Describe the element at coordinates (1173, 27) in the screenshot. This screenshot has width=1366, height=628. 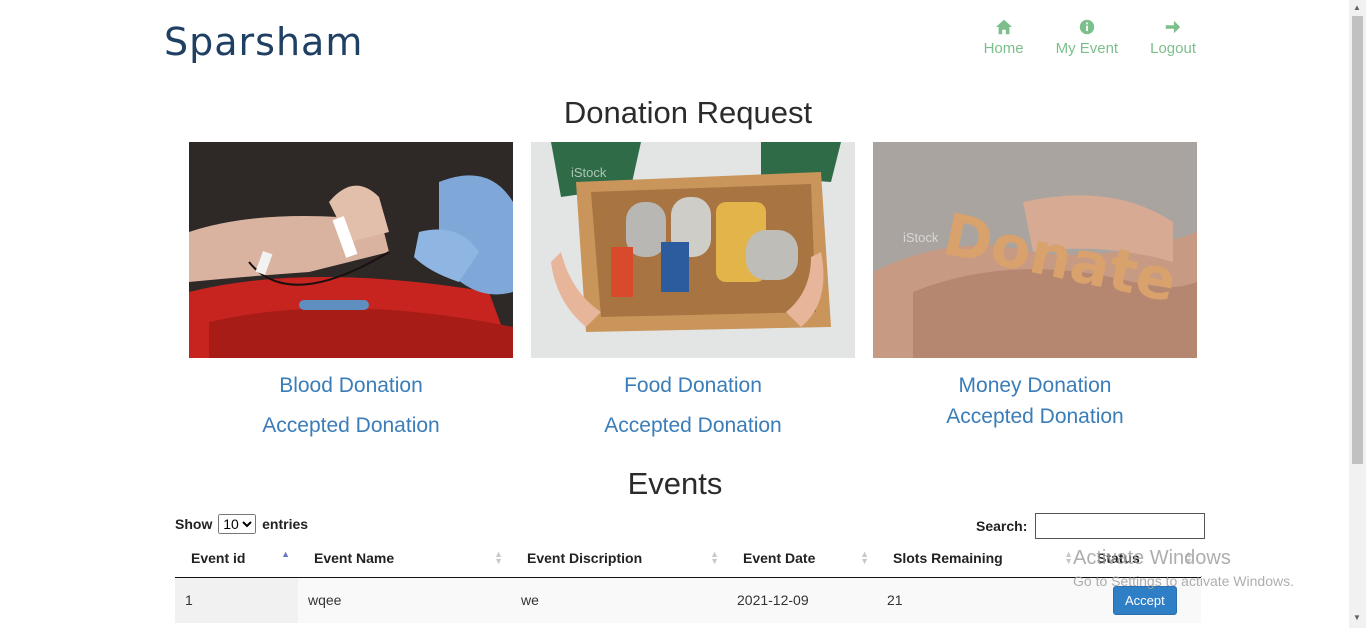
I see `arrow-right-icon` at that location.